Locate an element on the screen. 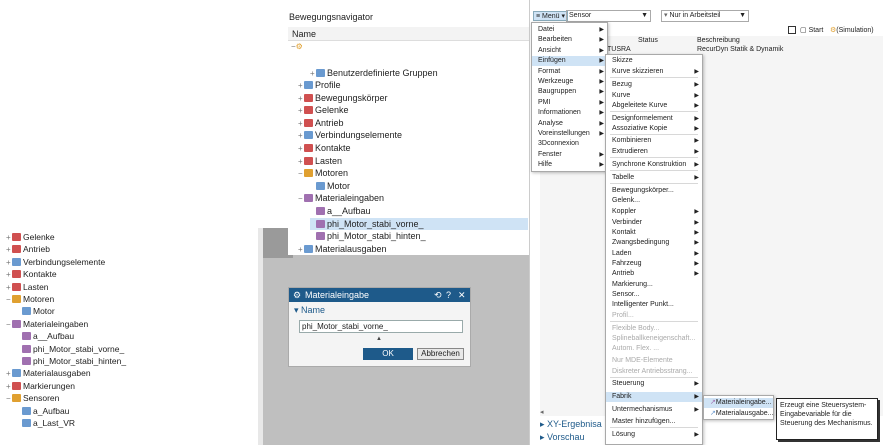  reset-icon: ⟲ is located at coordinates (438, 295).